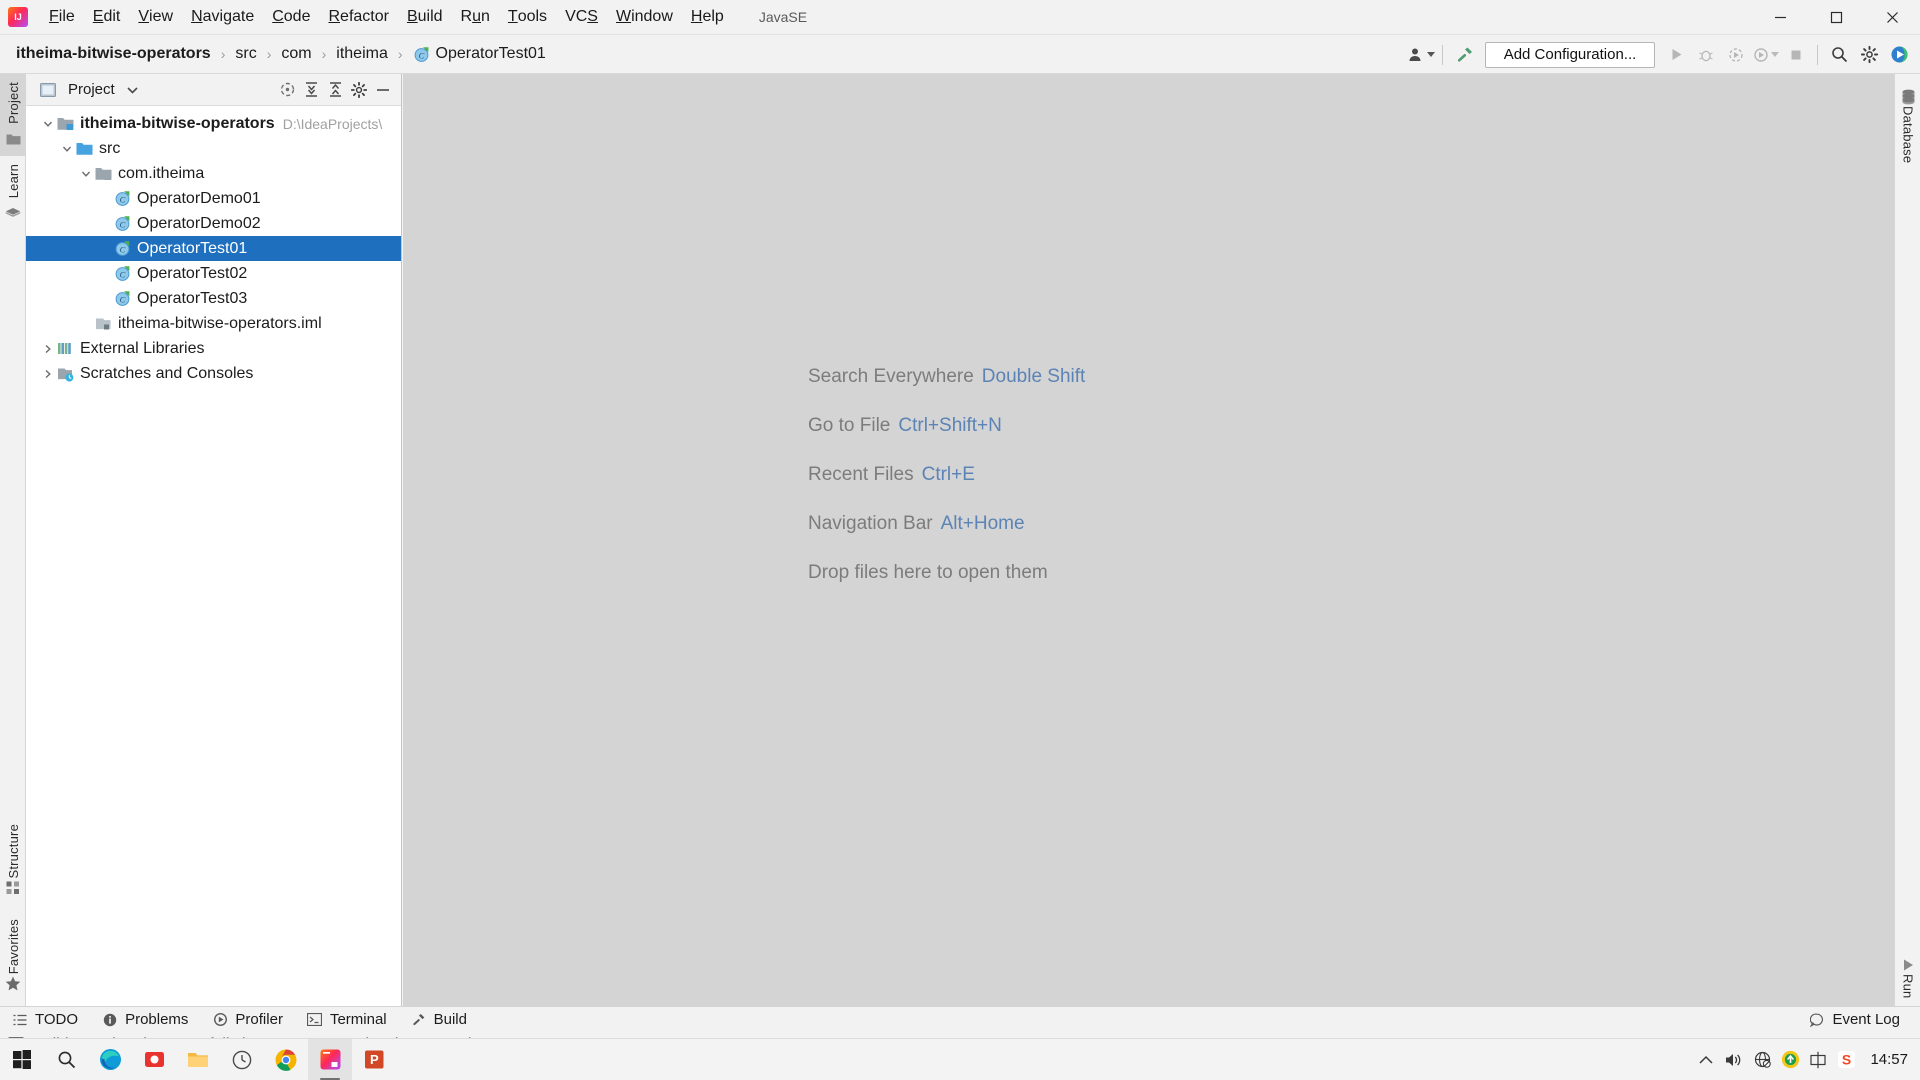 Image resolution: width=1920 pixels, height=1080 pixels. Describe the element at coordinates (242, 1059) in the screenshot. I see `clock-app-icon` at that location.